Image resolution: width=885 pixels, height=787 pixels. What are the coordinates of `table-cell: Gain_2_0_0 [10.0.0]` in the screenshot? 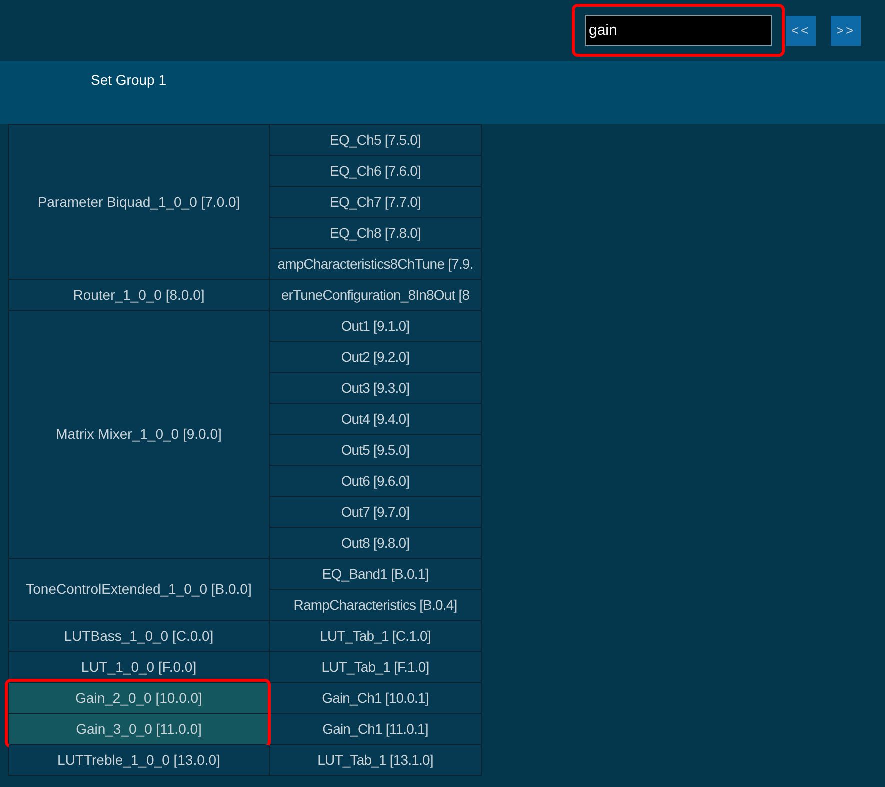 It's located at (139, 698).